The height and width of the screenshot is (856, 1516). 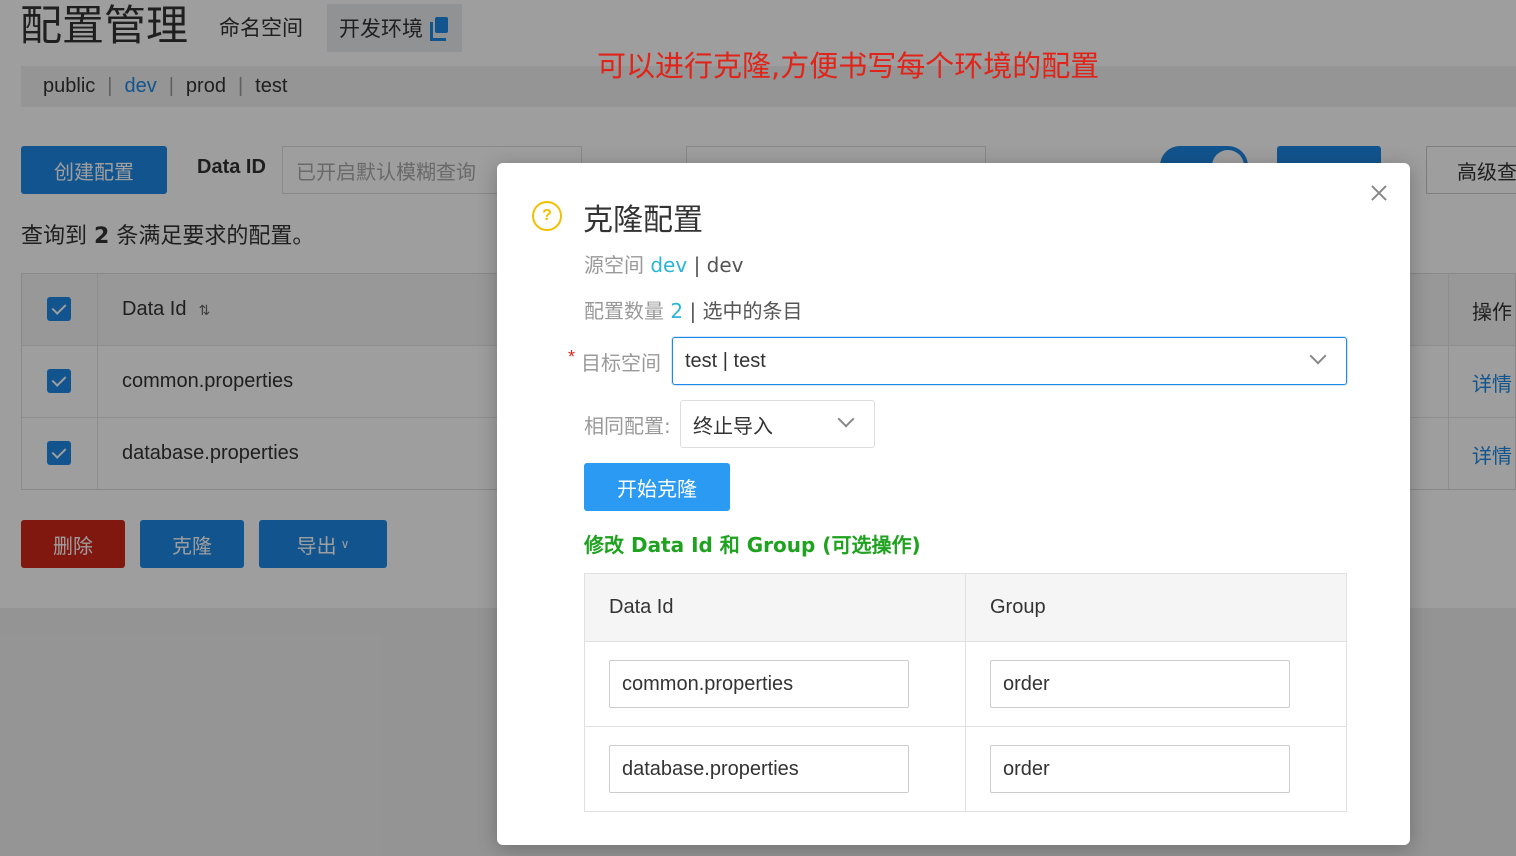 I want to click on source-namespace-line: 源空间 dev | dev, so click(x=664, y=263).